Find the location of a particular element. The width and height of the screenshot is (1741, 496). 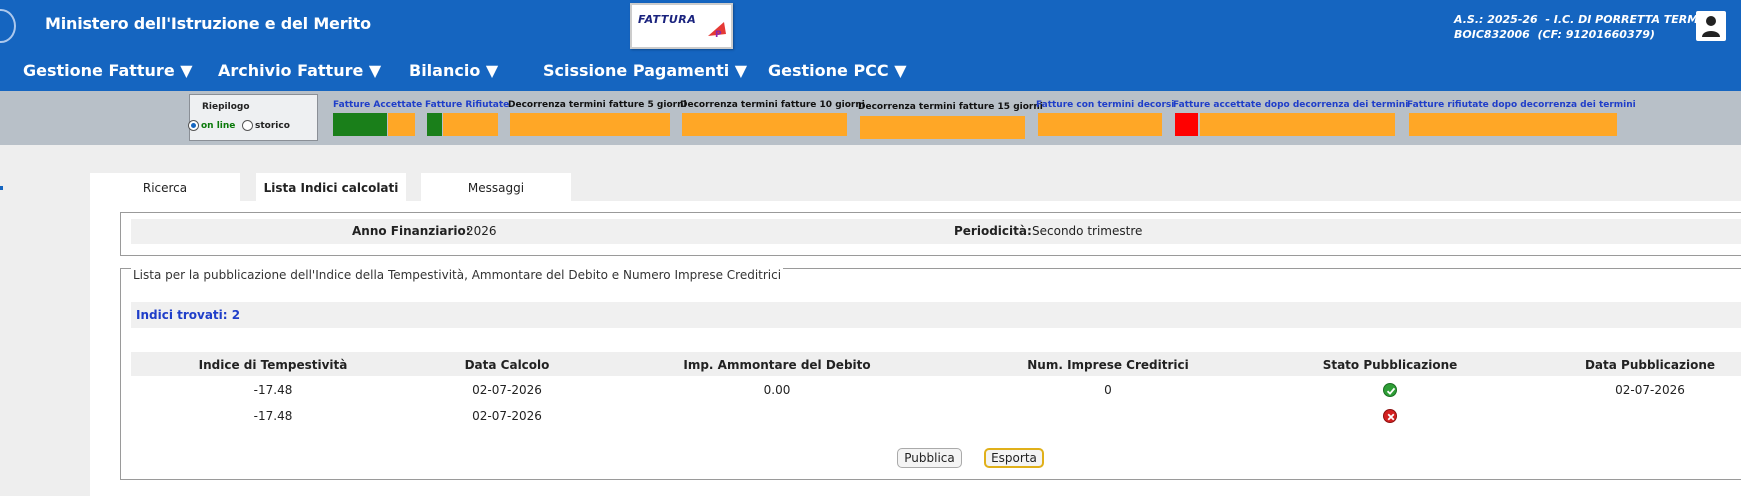

school-year-name: A.S.: 2025-26 - I.C. DI PORRETTA TERME is located at coordinates (1580, 19).